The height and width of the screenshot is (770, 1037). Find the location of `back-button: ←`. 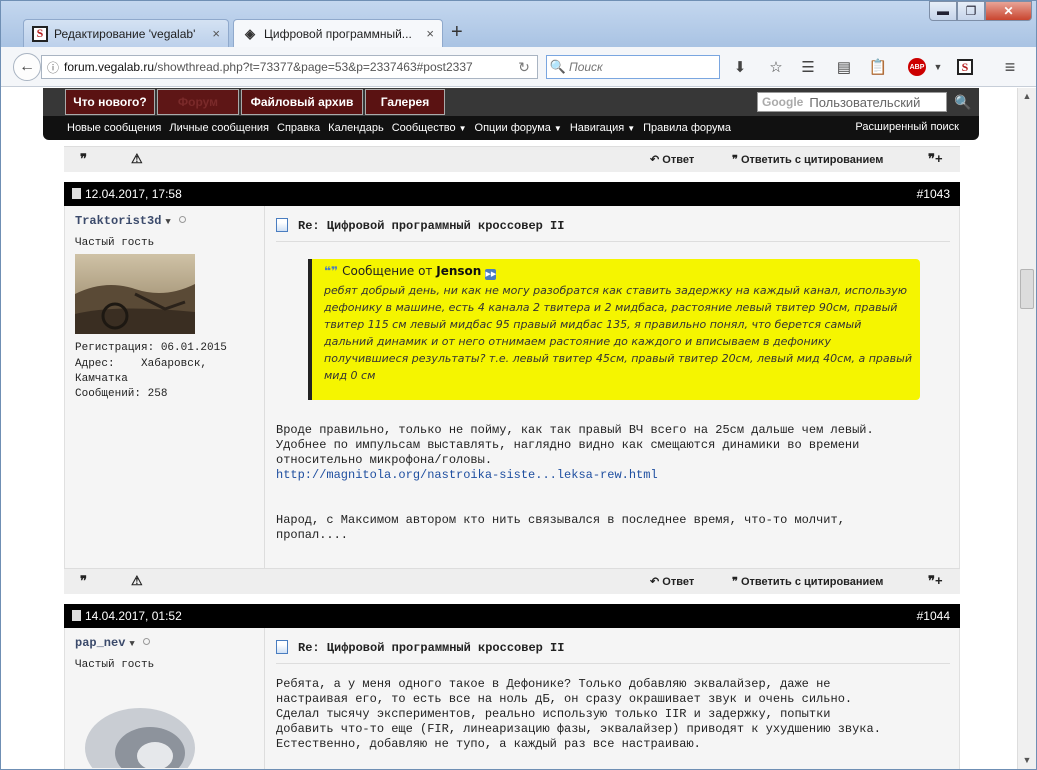

back-button: ← is located at coordinates (27, 67).